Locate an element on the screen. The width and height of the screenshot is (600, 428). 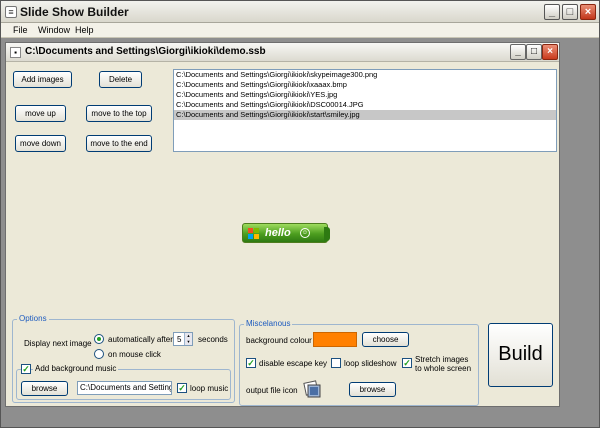
preview-text: hello is located at coordinates (278, 233).